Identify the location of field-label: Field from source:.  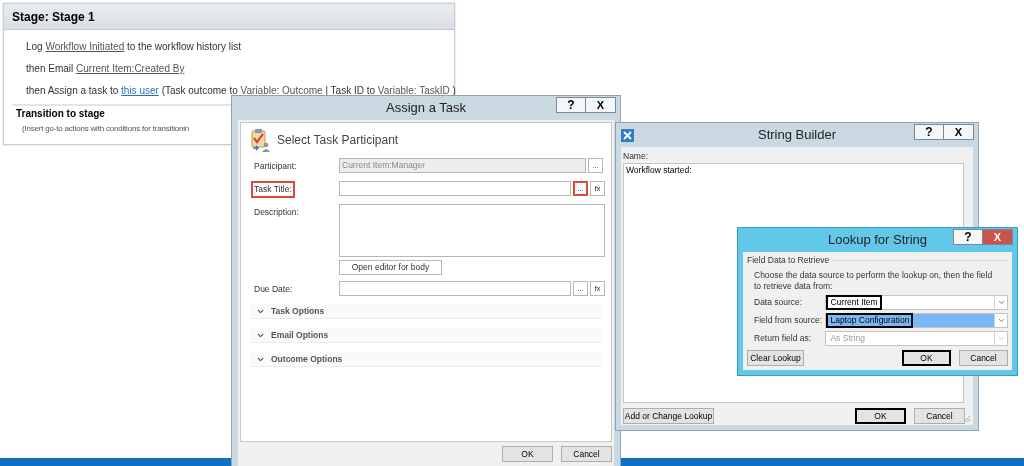
(789, 320).